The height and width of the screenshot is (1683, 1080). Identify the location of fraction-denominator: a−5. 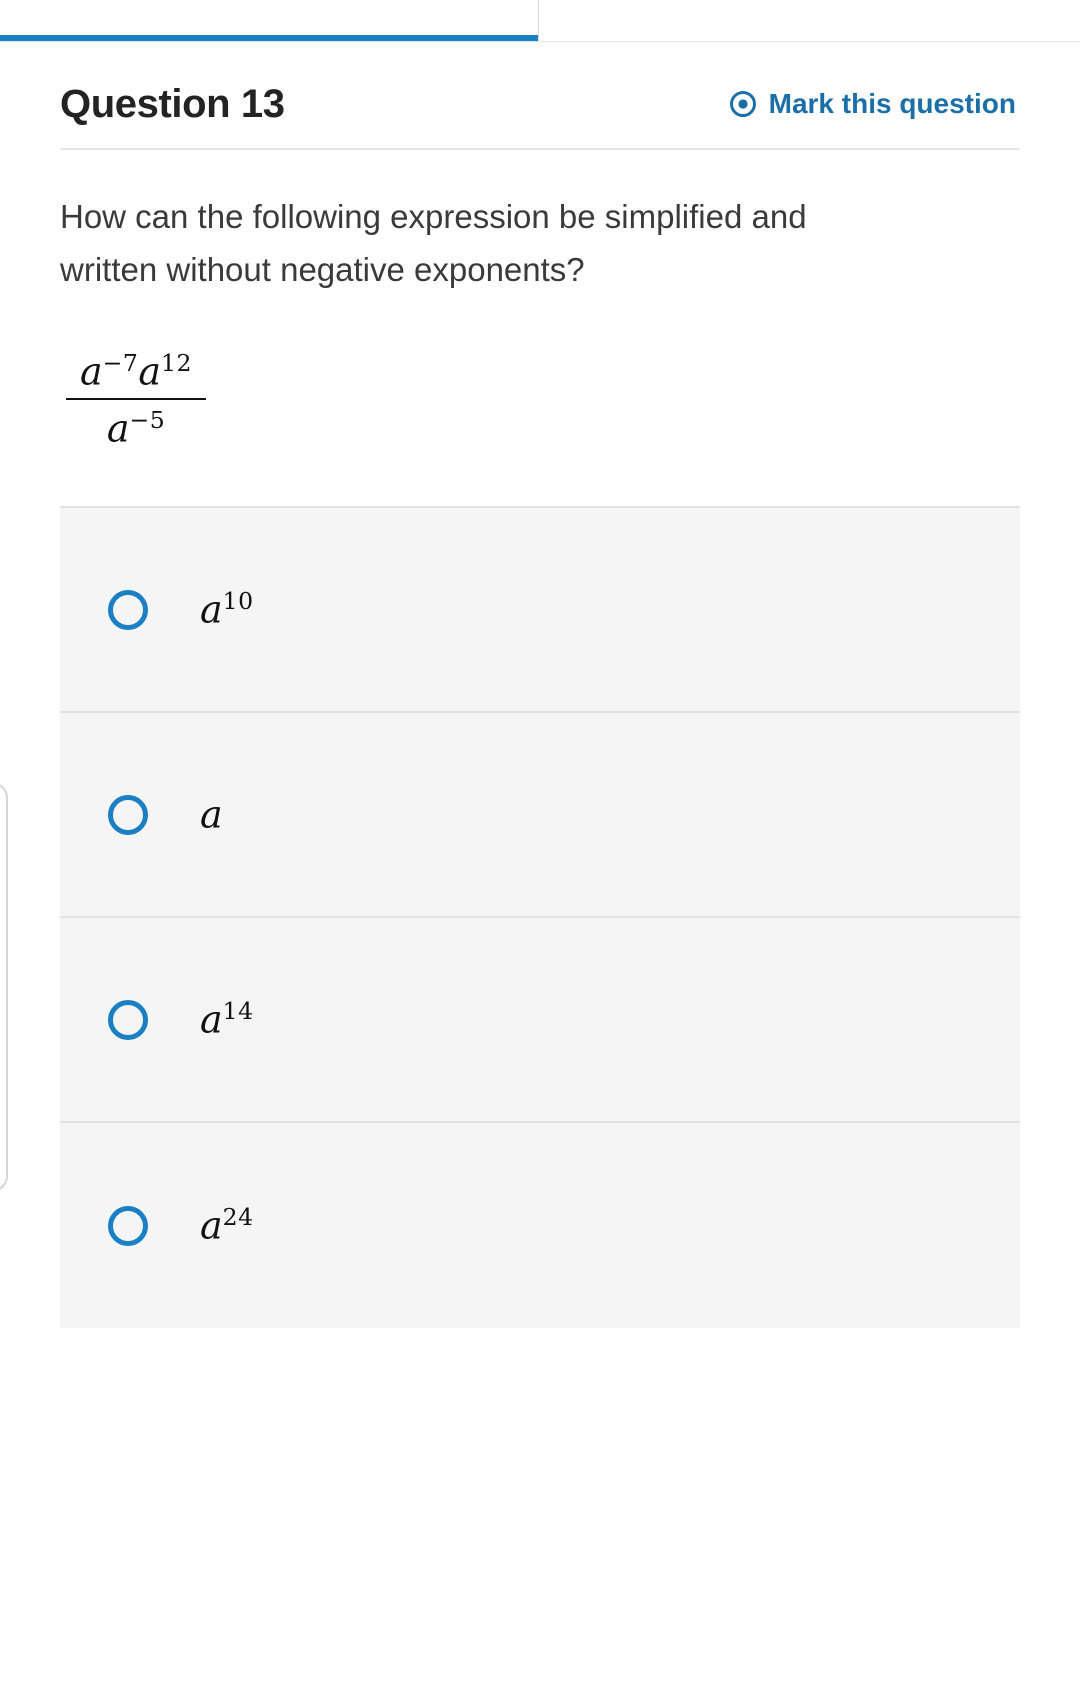
(136, 425).